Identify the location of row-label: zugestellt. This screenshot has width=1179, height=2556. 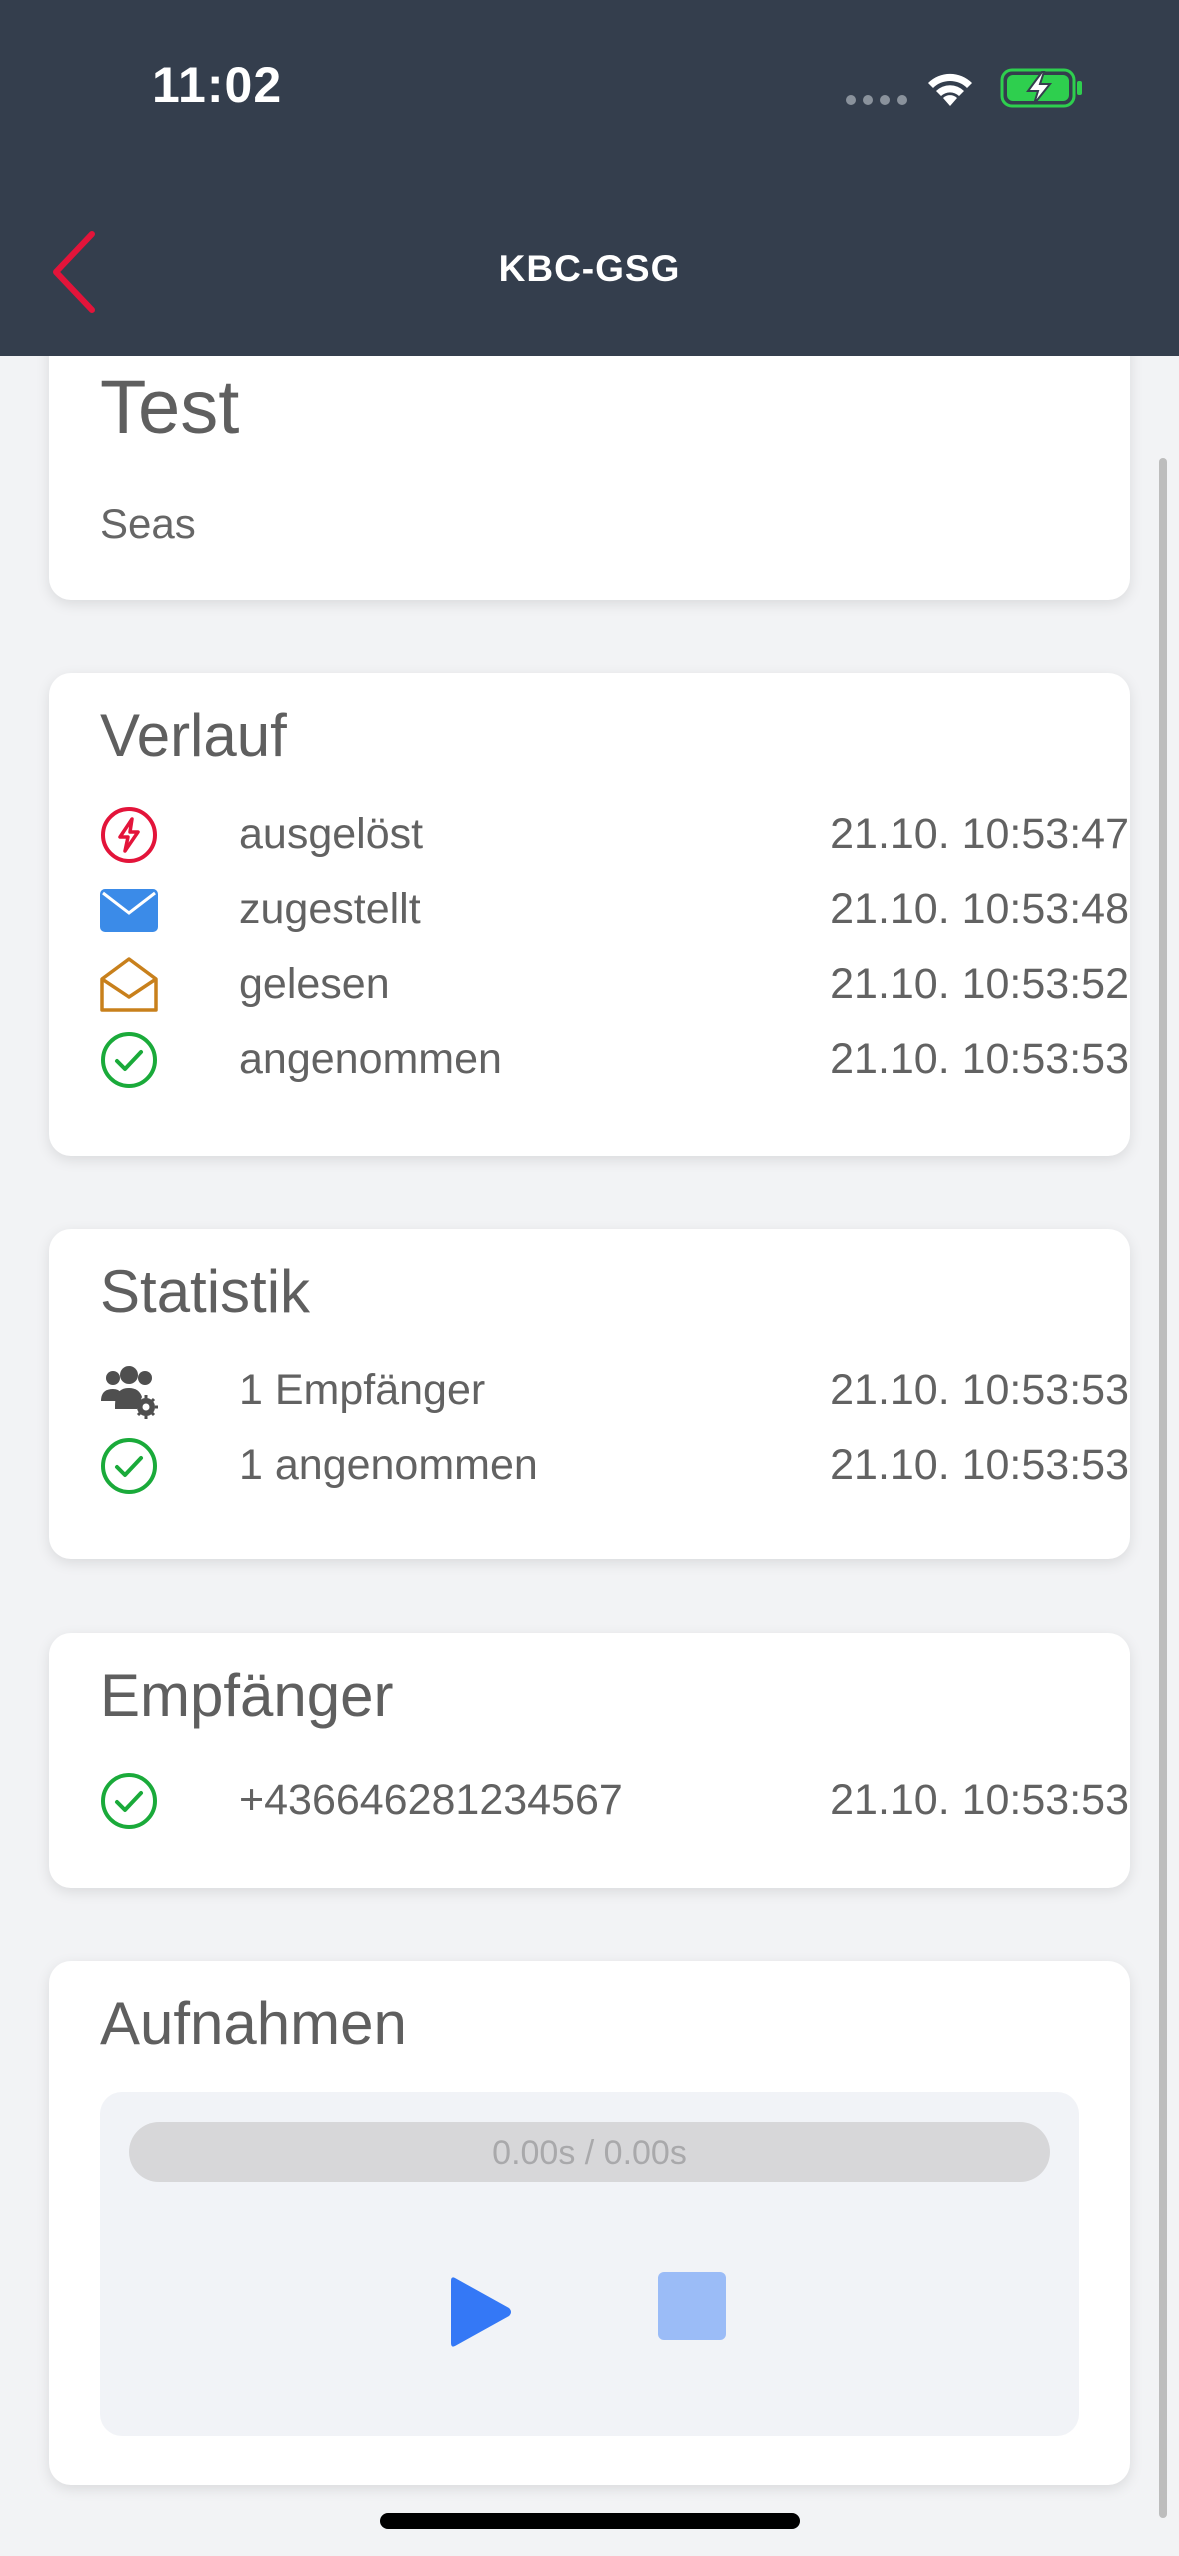
(330, 909).